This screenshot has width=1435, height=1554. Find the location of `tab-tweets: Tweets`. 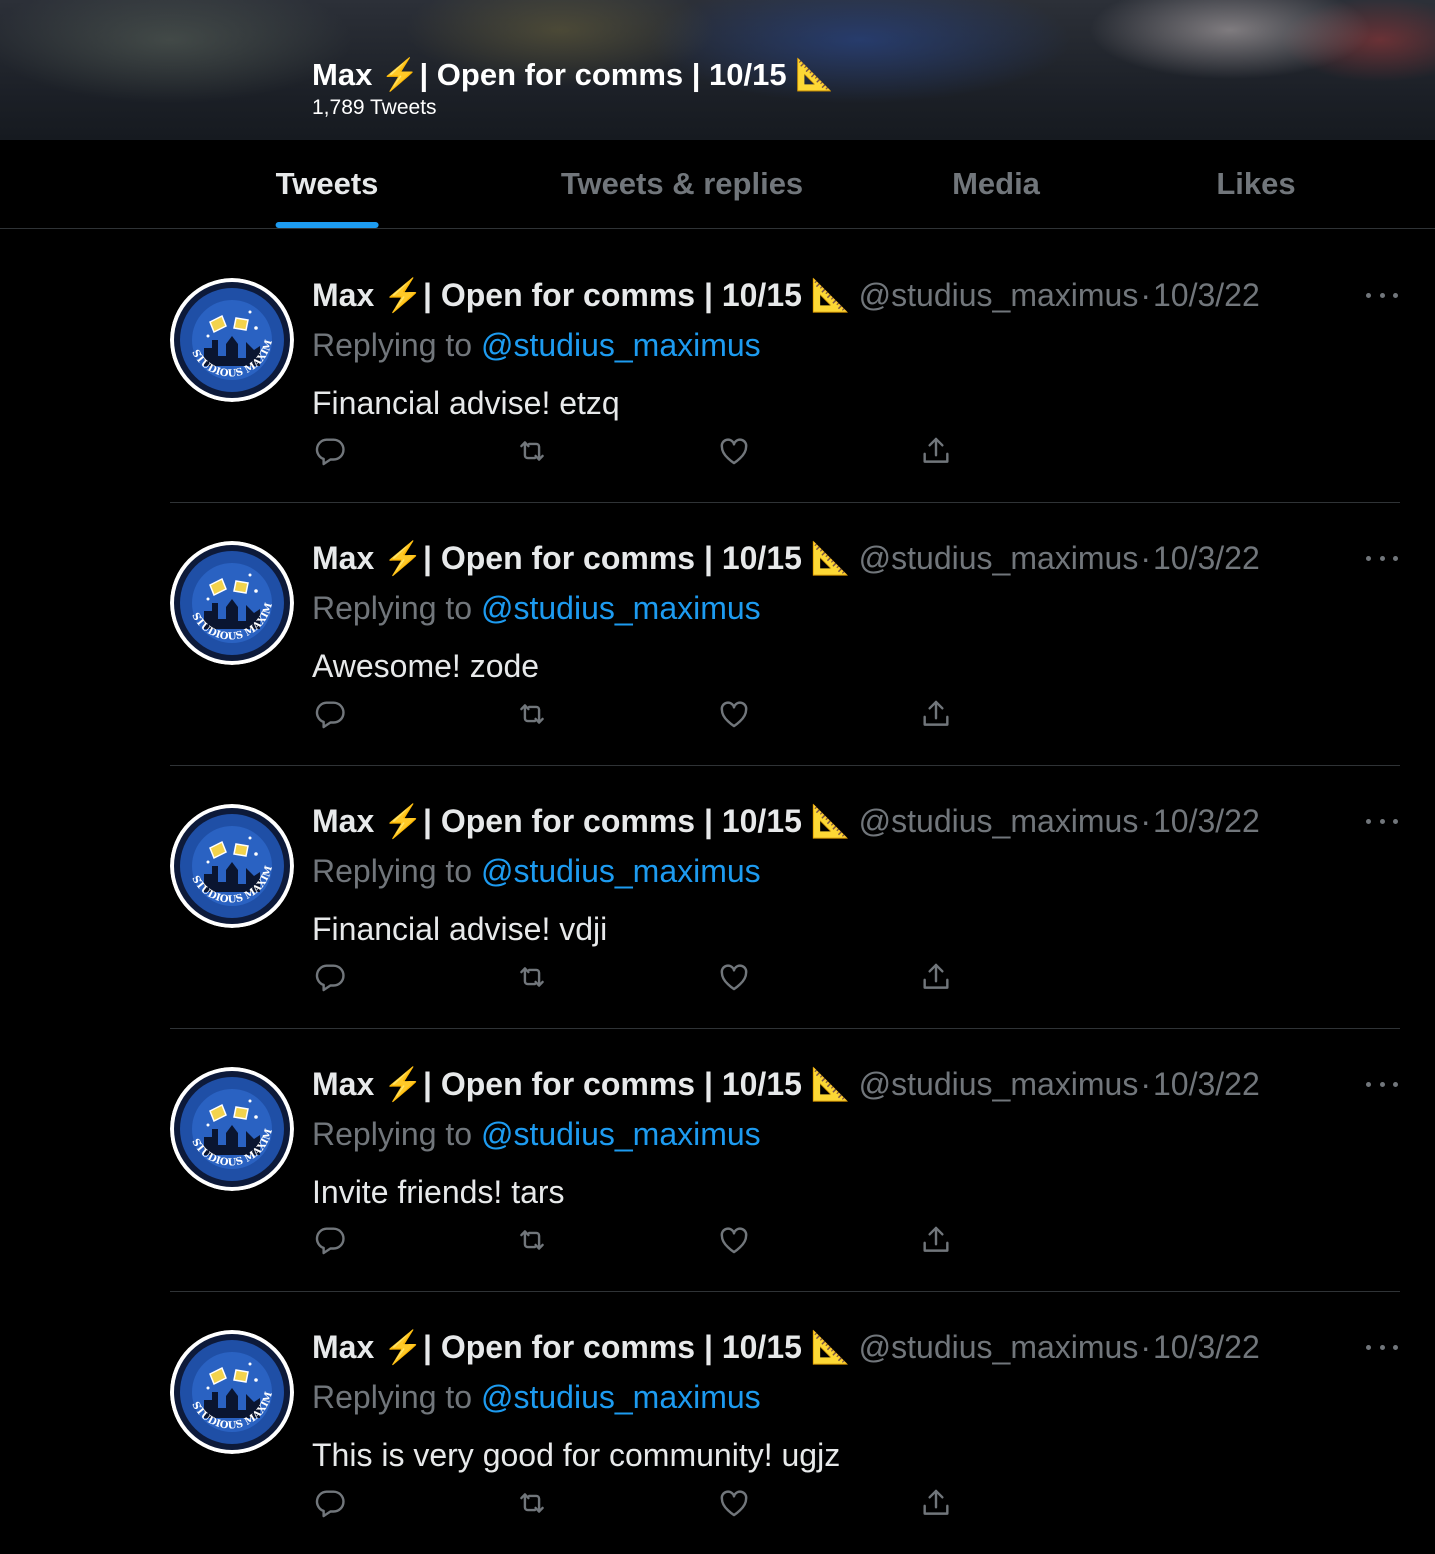

tab-tweets: Tweets is located at coordinates (327, 184).